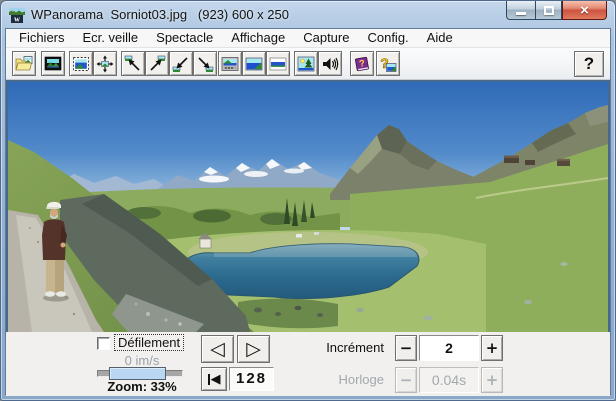 This screenshot has width=616, height=401. I want to click on window-title: WPanorama Sorniot03.jpg (923) 600 x 250, so click(160, 14).